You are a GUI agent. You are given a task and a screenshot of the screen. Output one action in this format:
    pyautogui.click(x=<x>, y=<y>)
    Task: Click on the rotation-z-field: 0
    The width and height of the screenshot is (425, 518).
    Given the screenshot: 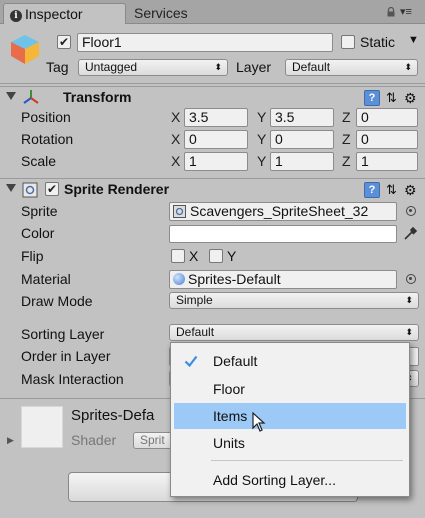 What is the action you would take?
    pyautogui.click(x=387, y=139)
    